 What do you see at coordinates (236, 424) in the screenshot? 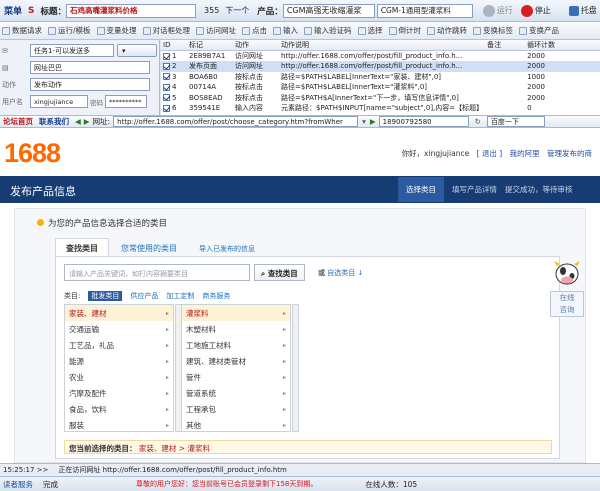
I see `category-item: 其他 ▸` at bounding box center [236, 424].